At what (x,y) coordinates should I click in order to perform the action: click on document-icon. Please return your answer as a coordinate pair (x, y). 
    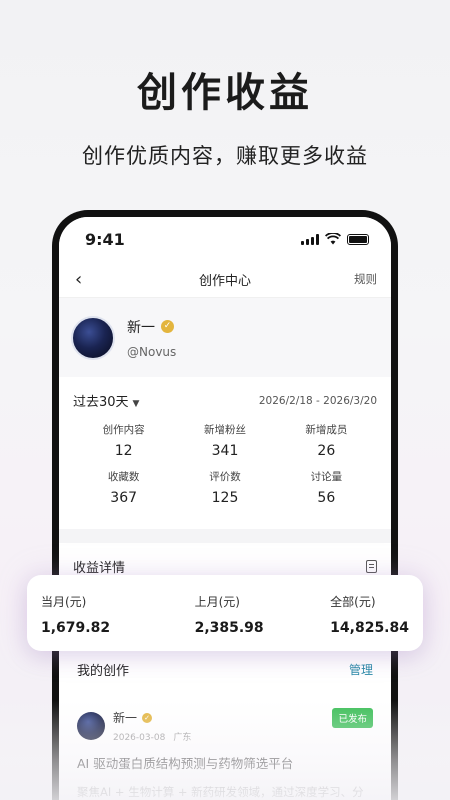
    Looking at the image, I should click on (371, 566).